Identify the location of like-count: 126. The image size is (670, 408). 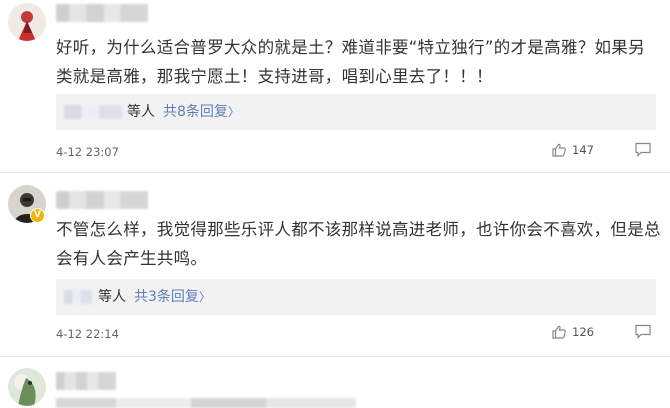
(583, 332).